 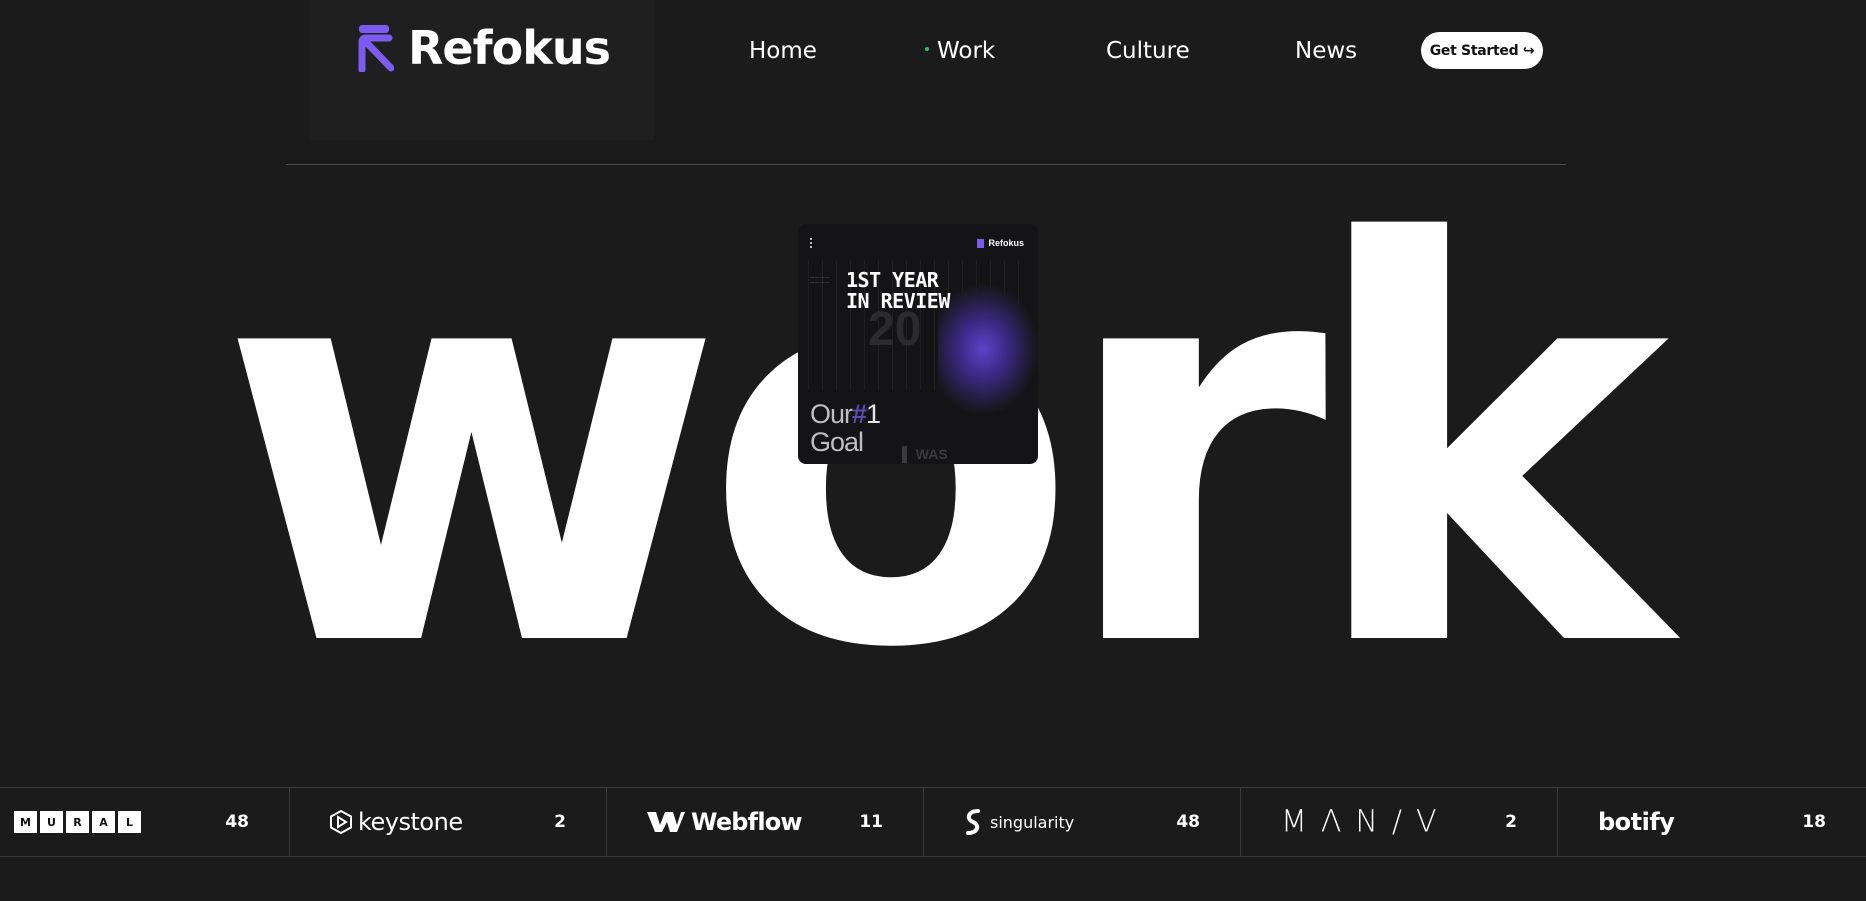 What do you see at coordinates (1712, 822) in the screenshot?
I see `client-botify: botify 18` at bounding box center [1712, 822].